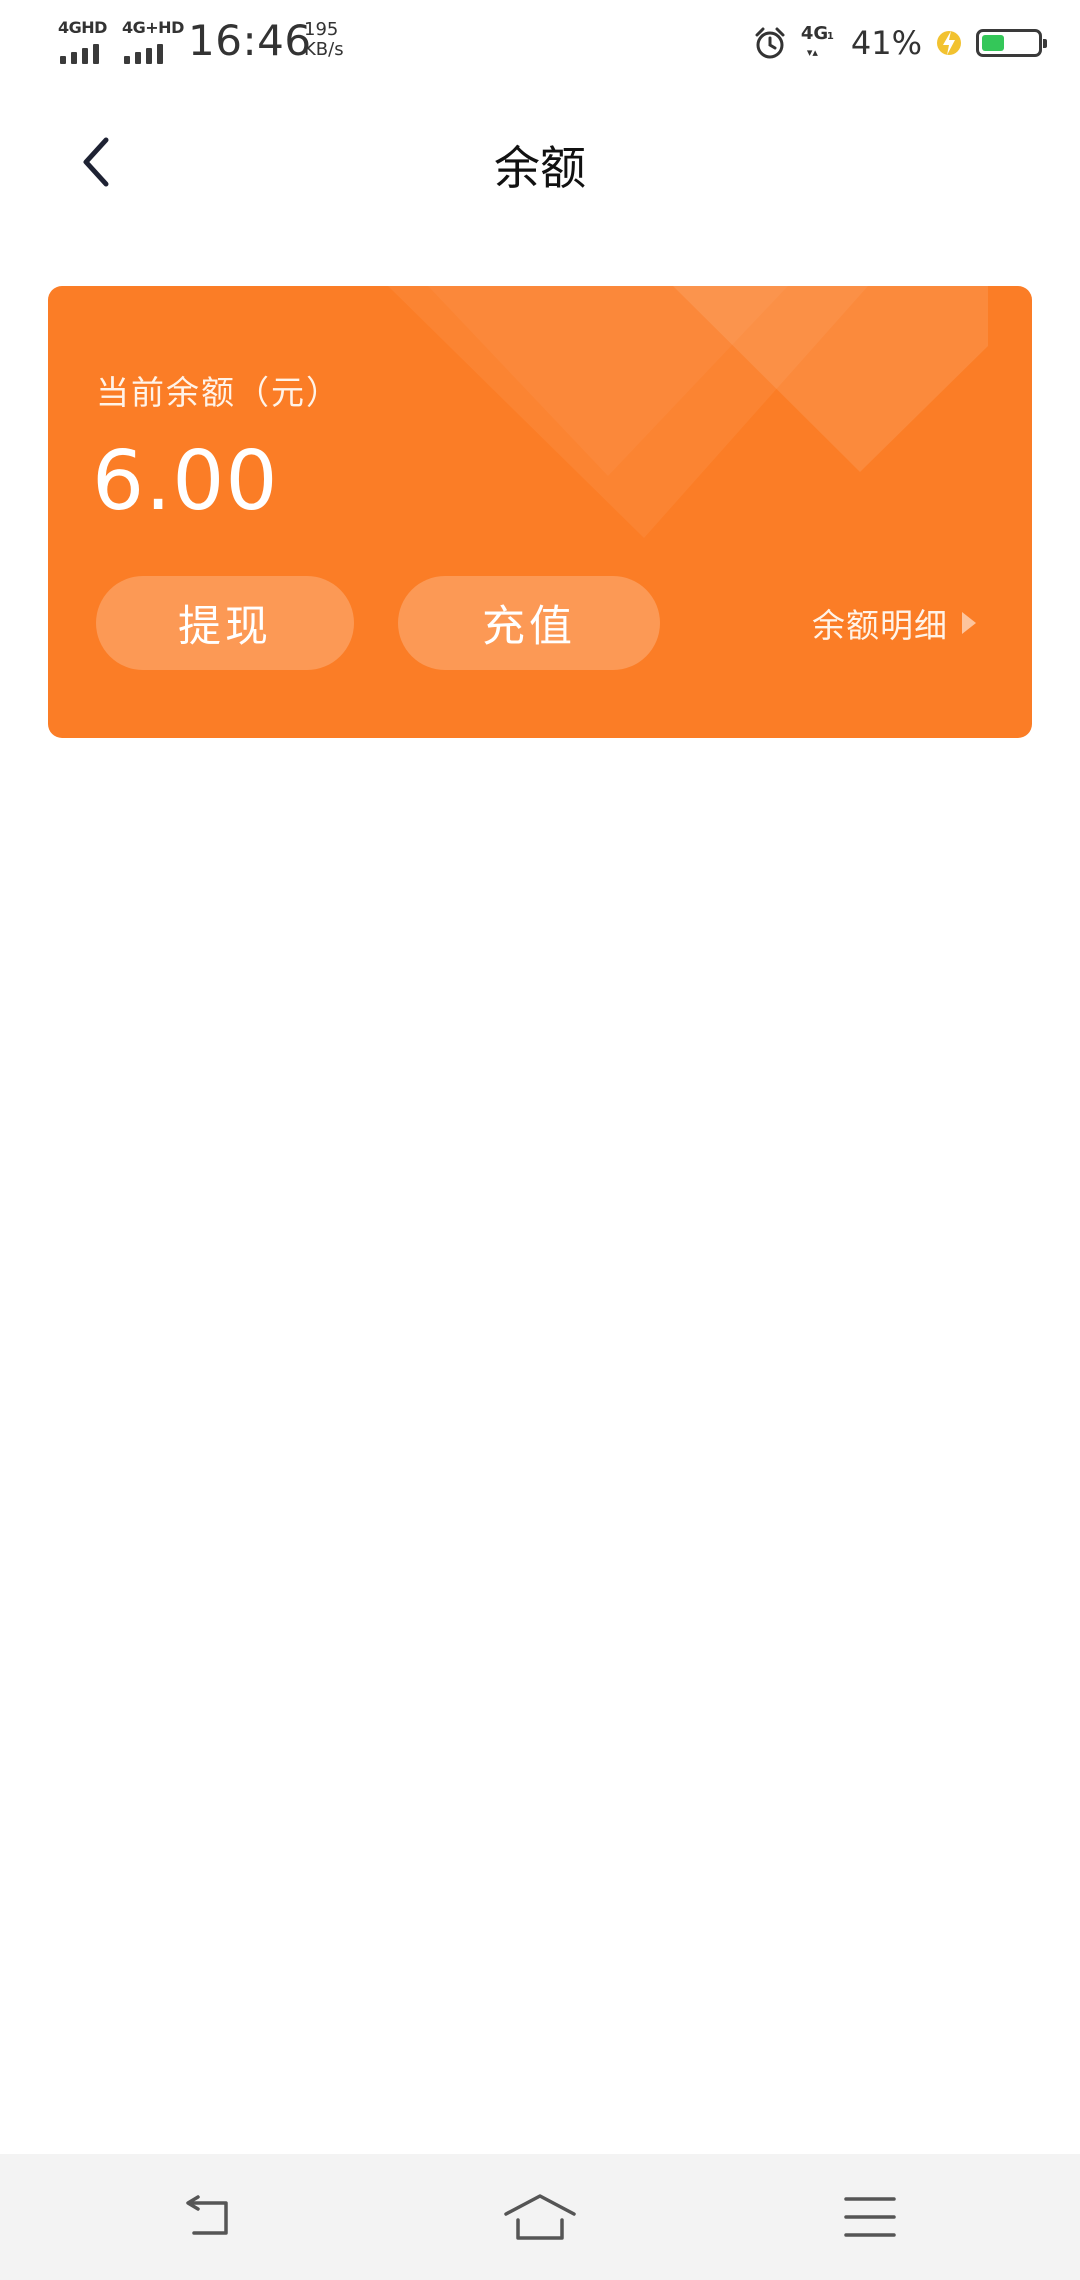  I want to click on recharge-button: 充值, so click(529, 623).